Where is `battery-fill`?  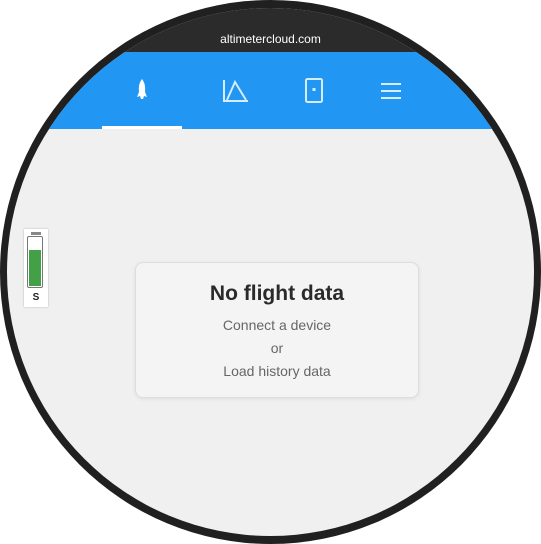 battery-fill is located at coordinates (35, 268).